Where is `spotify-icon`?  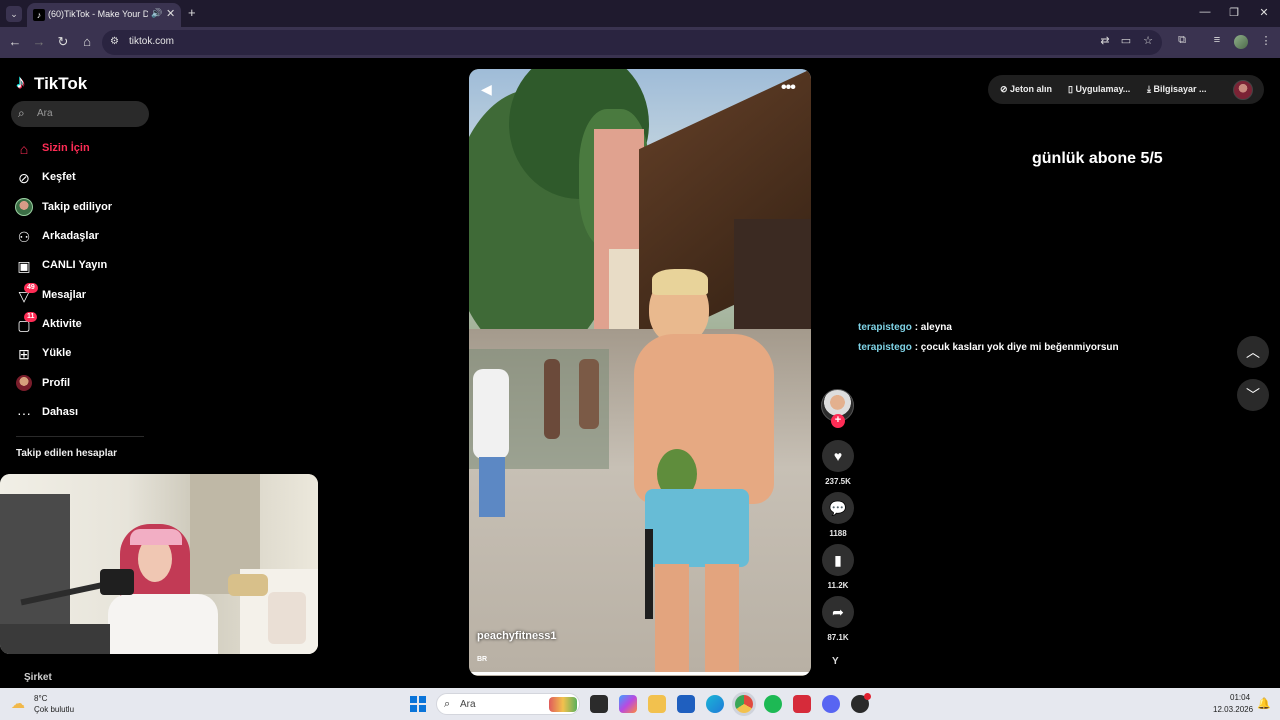
spotify-icon is located at coordinates (773, 704).